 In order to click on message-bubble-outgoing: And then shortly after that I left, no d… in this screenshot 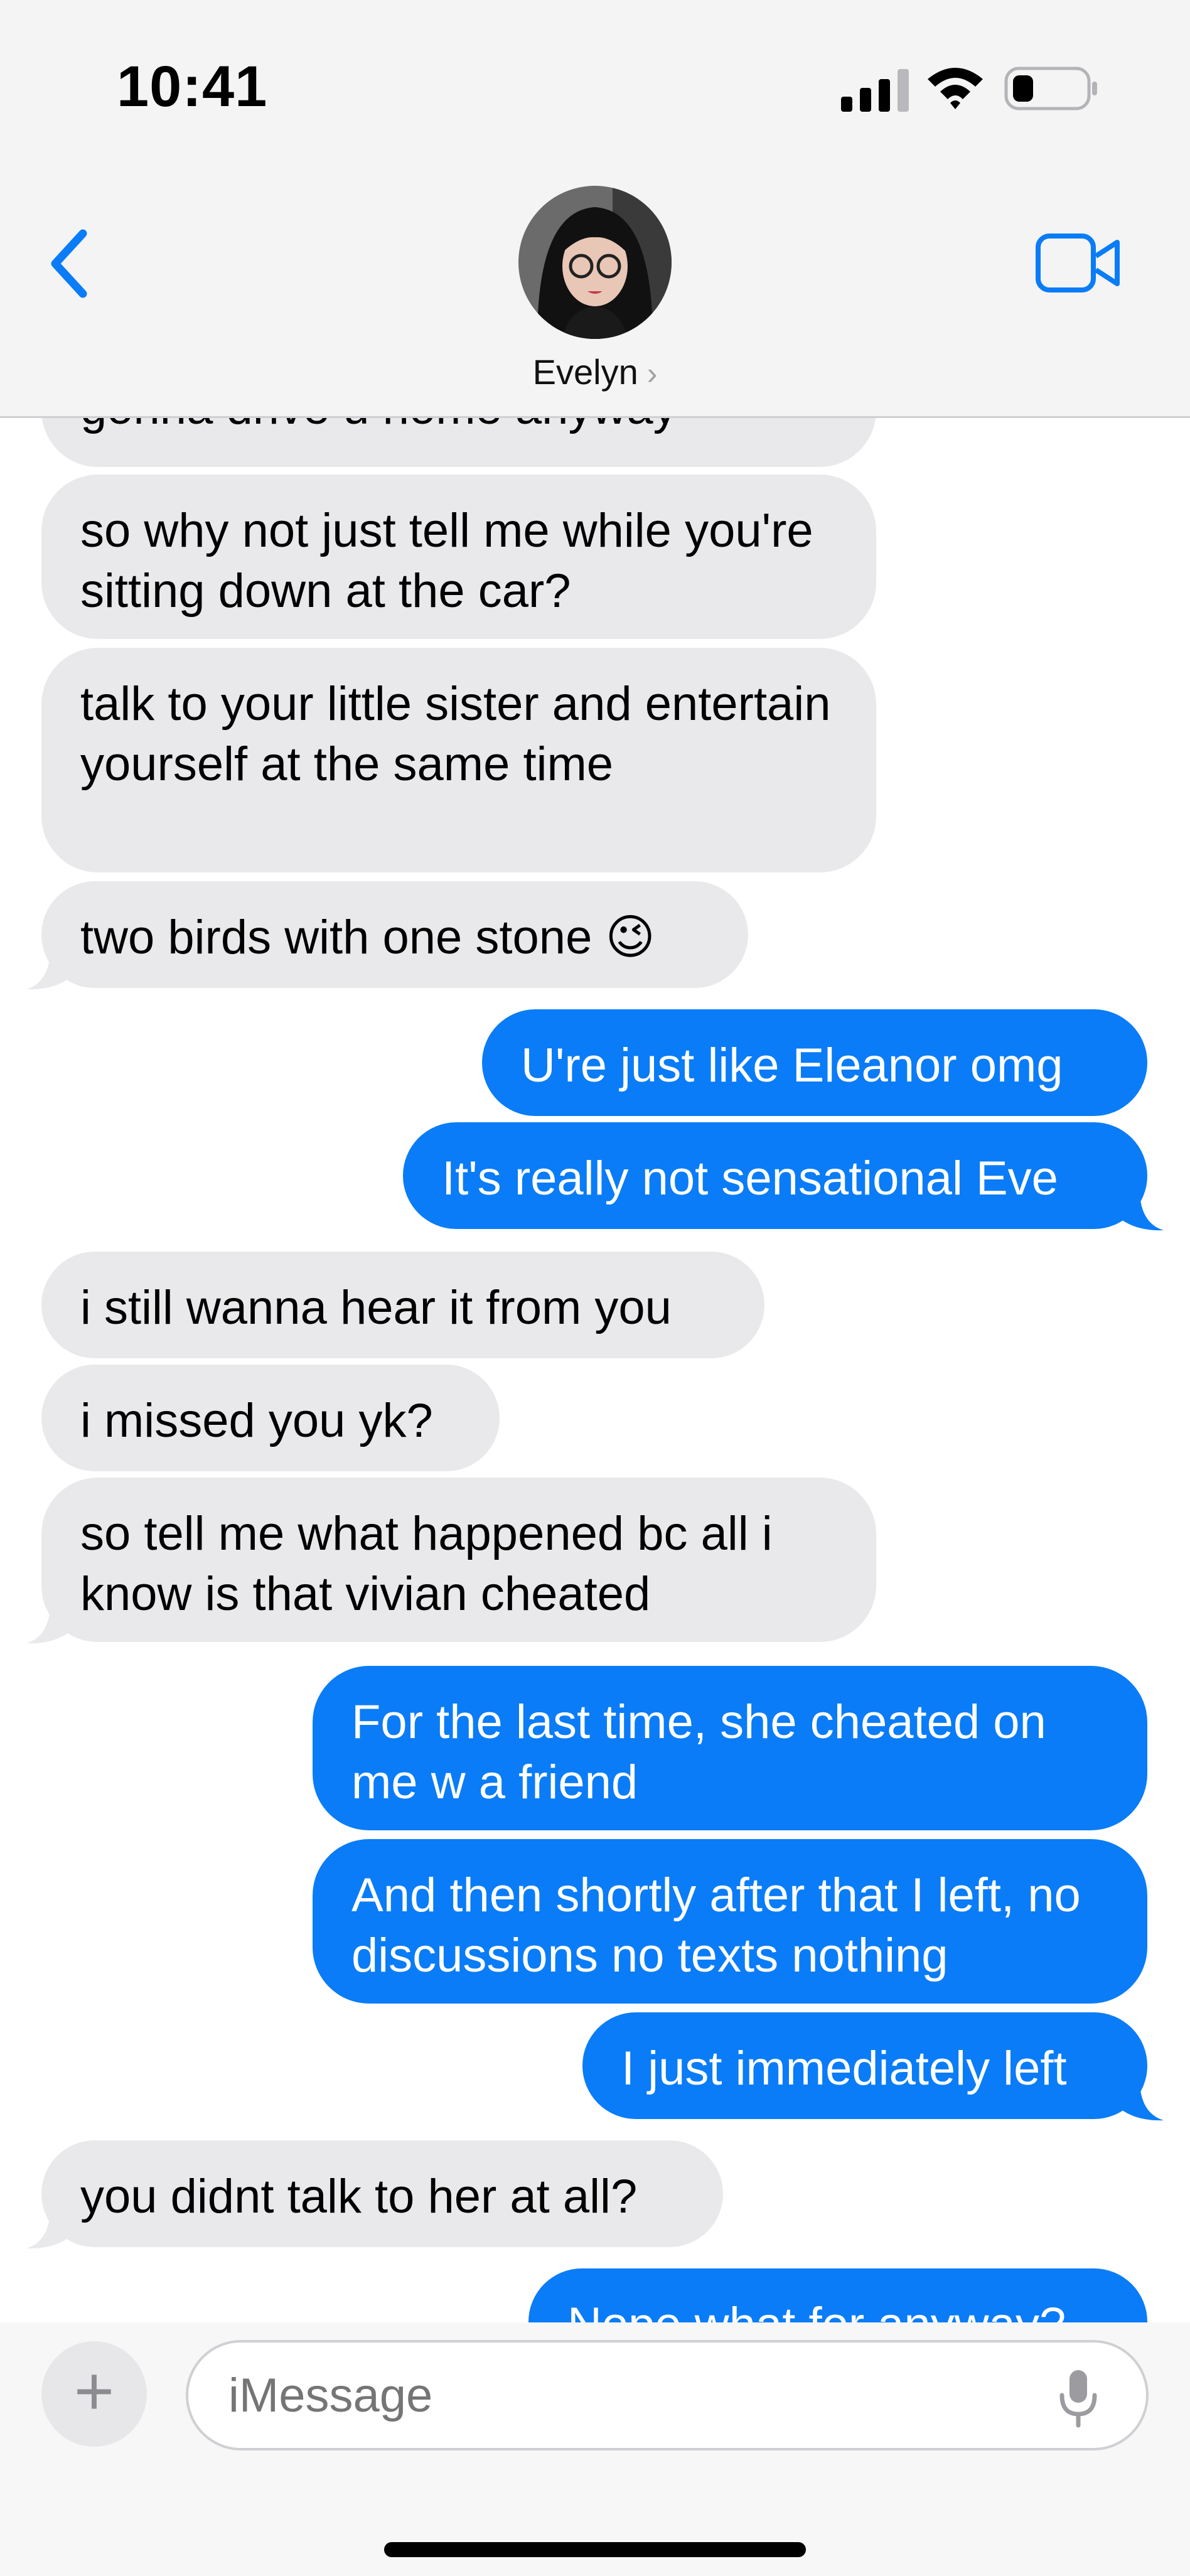, I will do `click(730, 1921)`.